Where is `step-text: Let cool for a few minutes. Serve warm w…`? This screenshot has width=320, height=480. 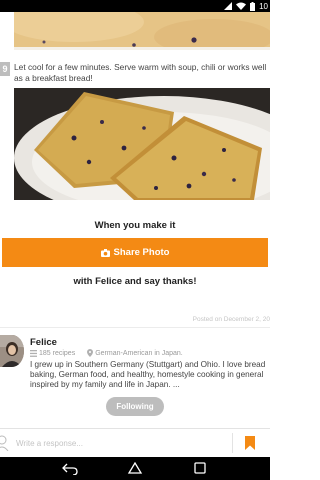 step-text: Let cool for a few minutes. Serve warm w… is located at coordinates (140, 72).